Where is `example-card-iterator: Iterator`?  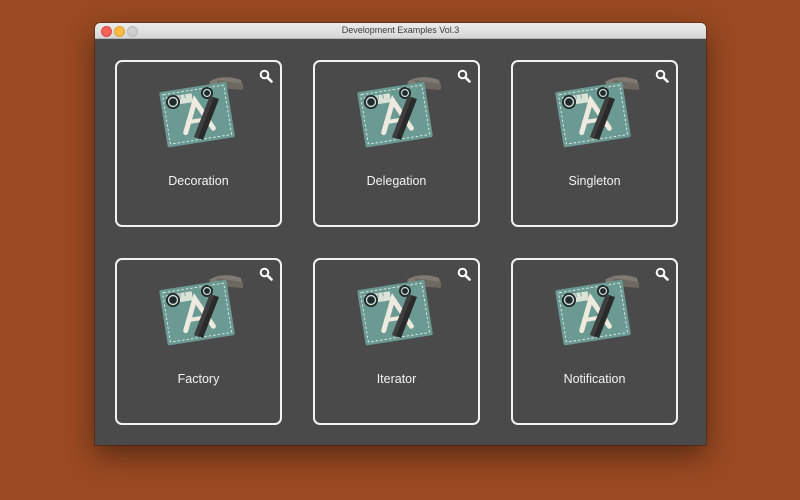 example-card-iterator: Iterator is located at coordinates (396, 341).